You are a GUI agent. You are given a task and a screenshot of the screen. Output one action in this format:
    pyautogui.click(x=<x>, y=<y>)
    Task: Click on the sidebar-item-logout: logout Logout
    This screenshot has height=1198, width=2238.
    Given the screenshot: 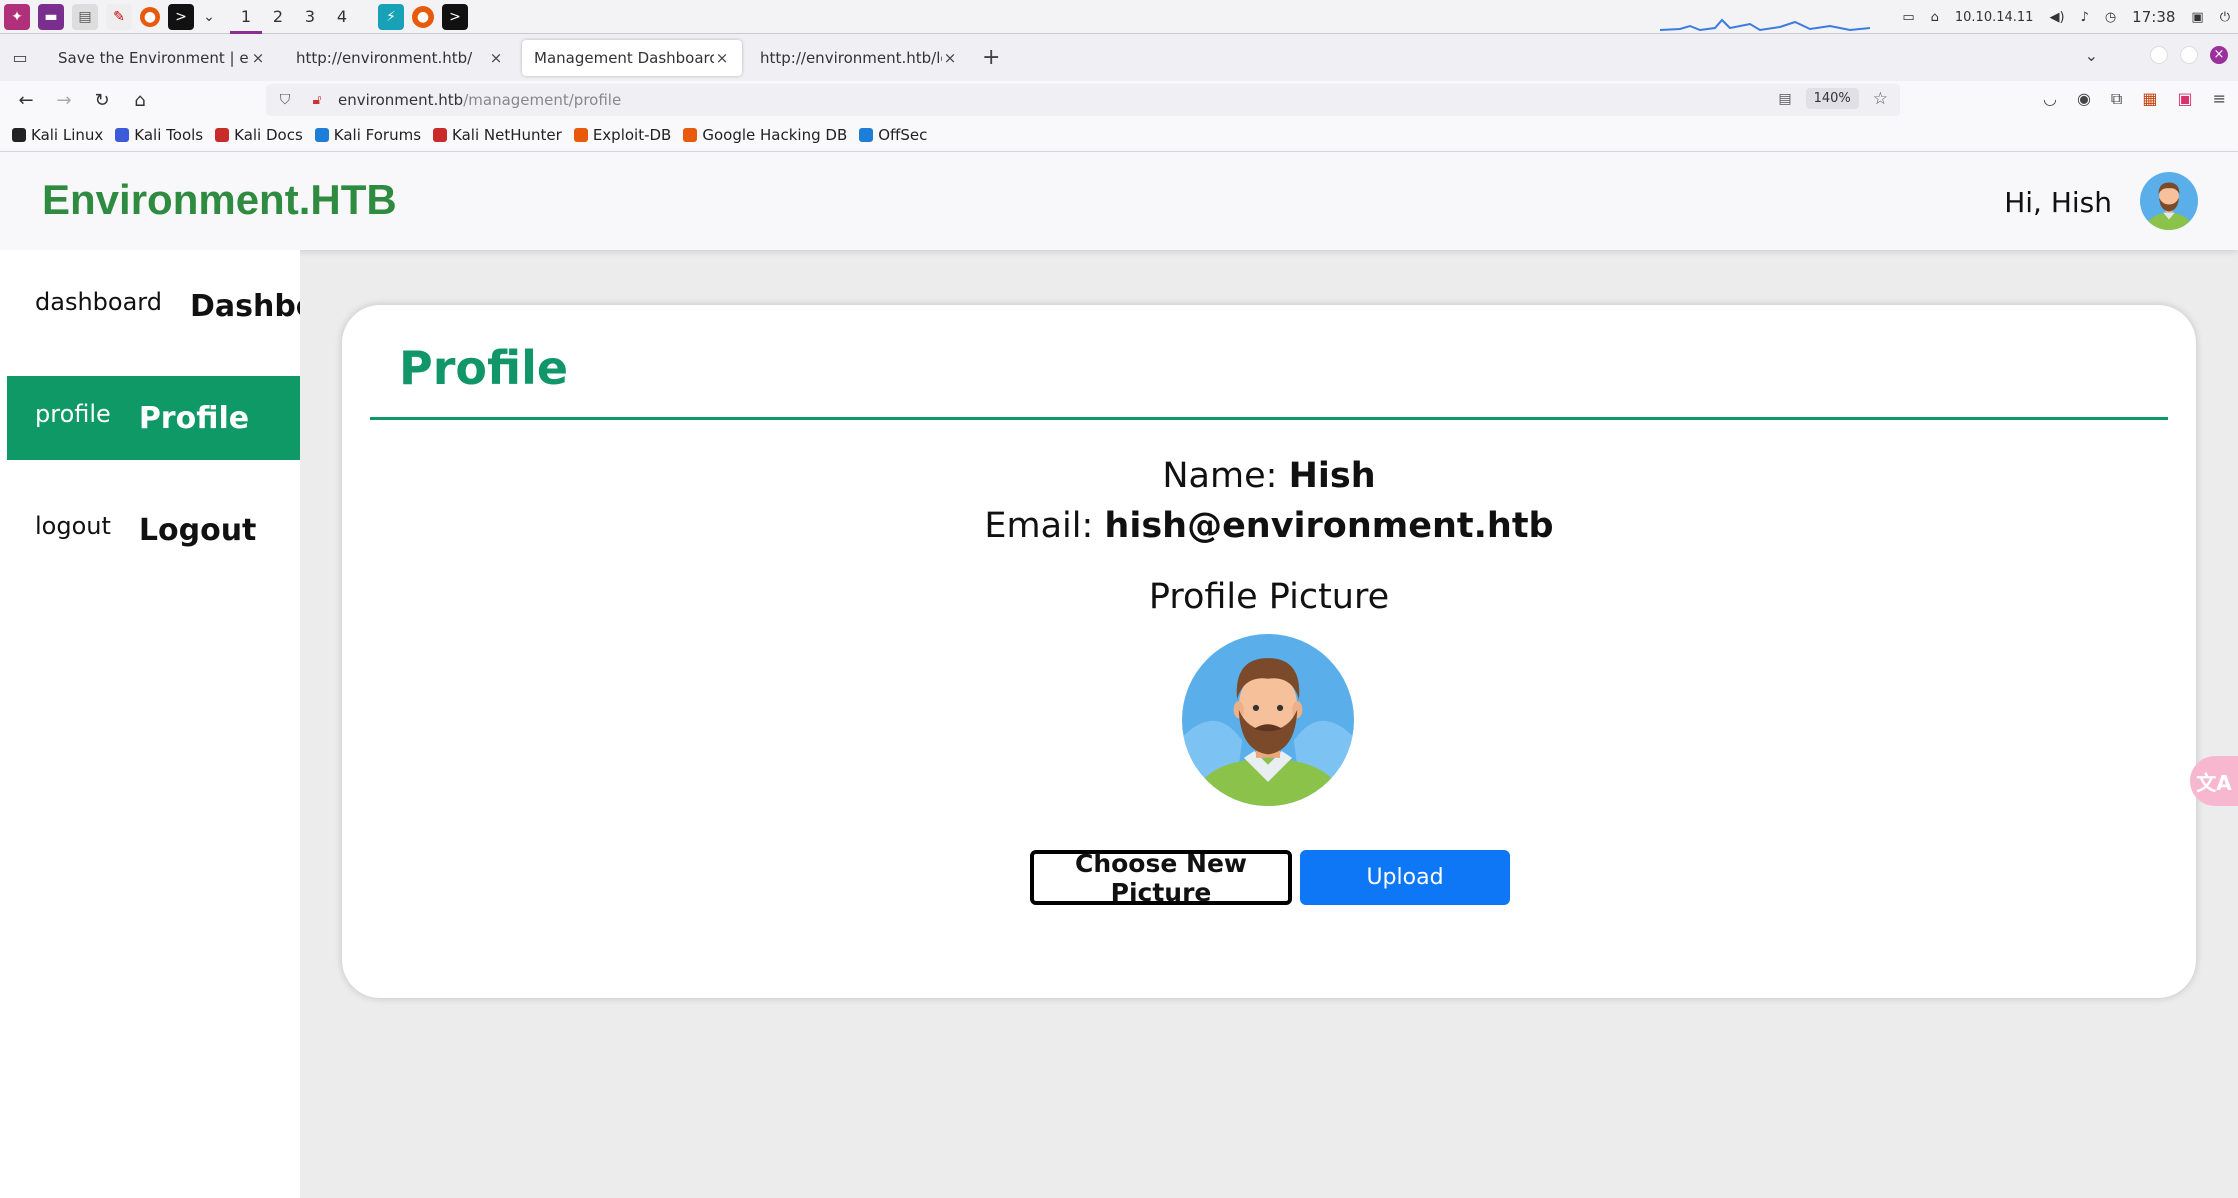 What is the action you would take?
    pyautogui.click(x=153, y=530)
    